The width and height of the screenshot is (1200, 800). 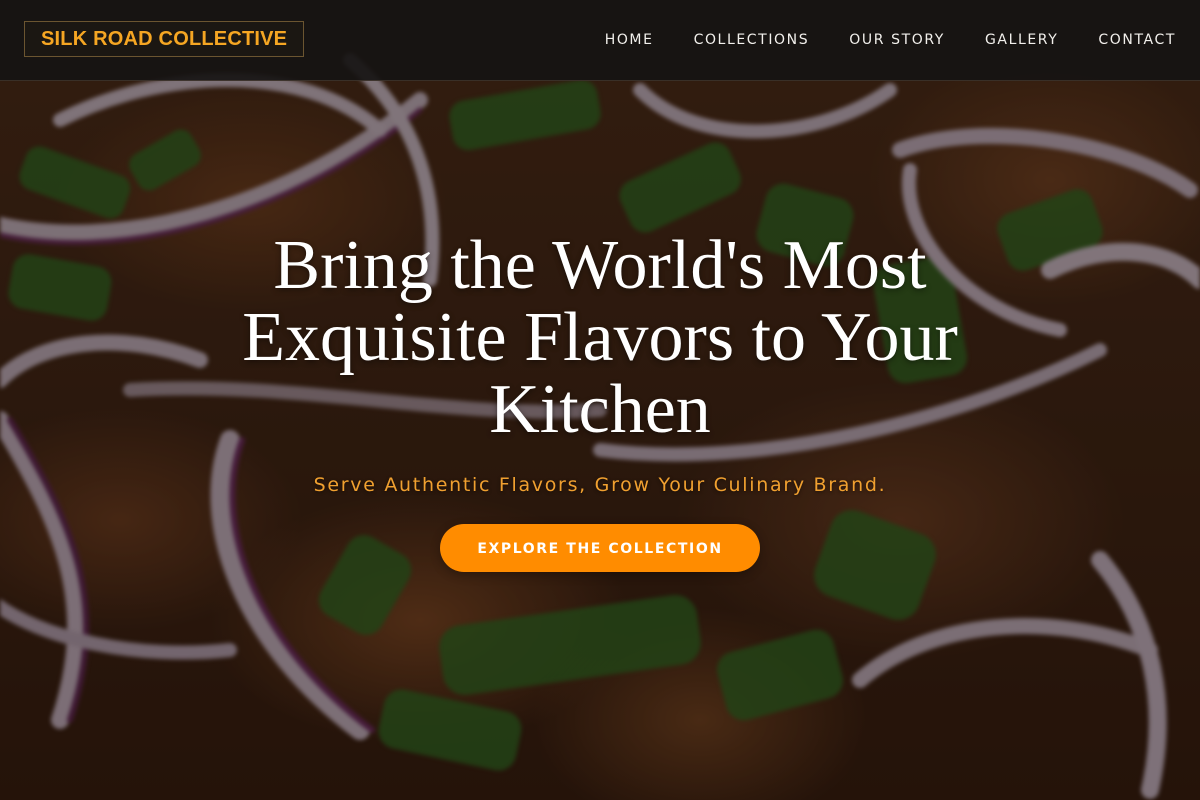 I want to click on explore-collection-button: EXPLORE THE COLLECTION, so click(x=600, y=548).